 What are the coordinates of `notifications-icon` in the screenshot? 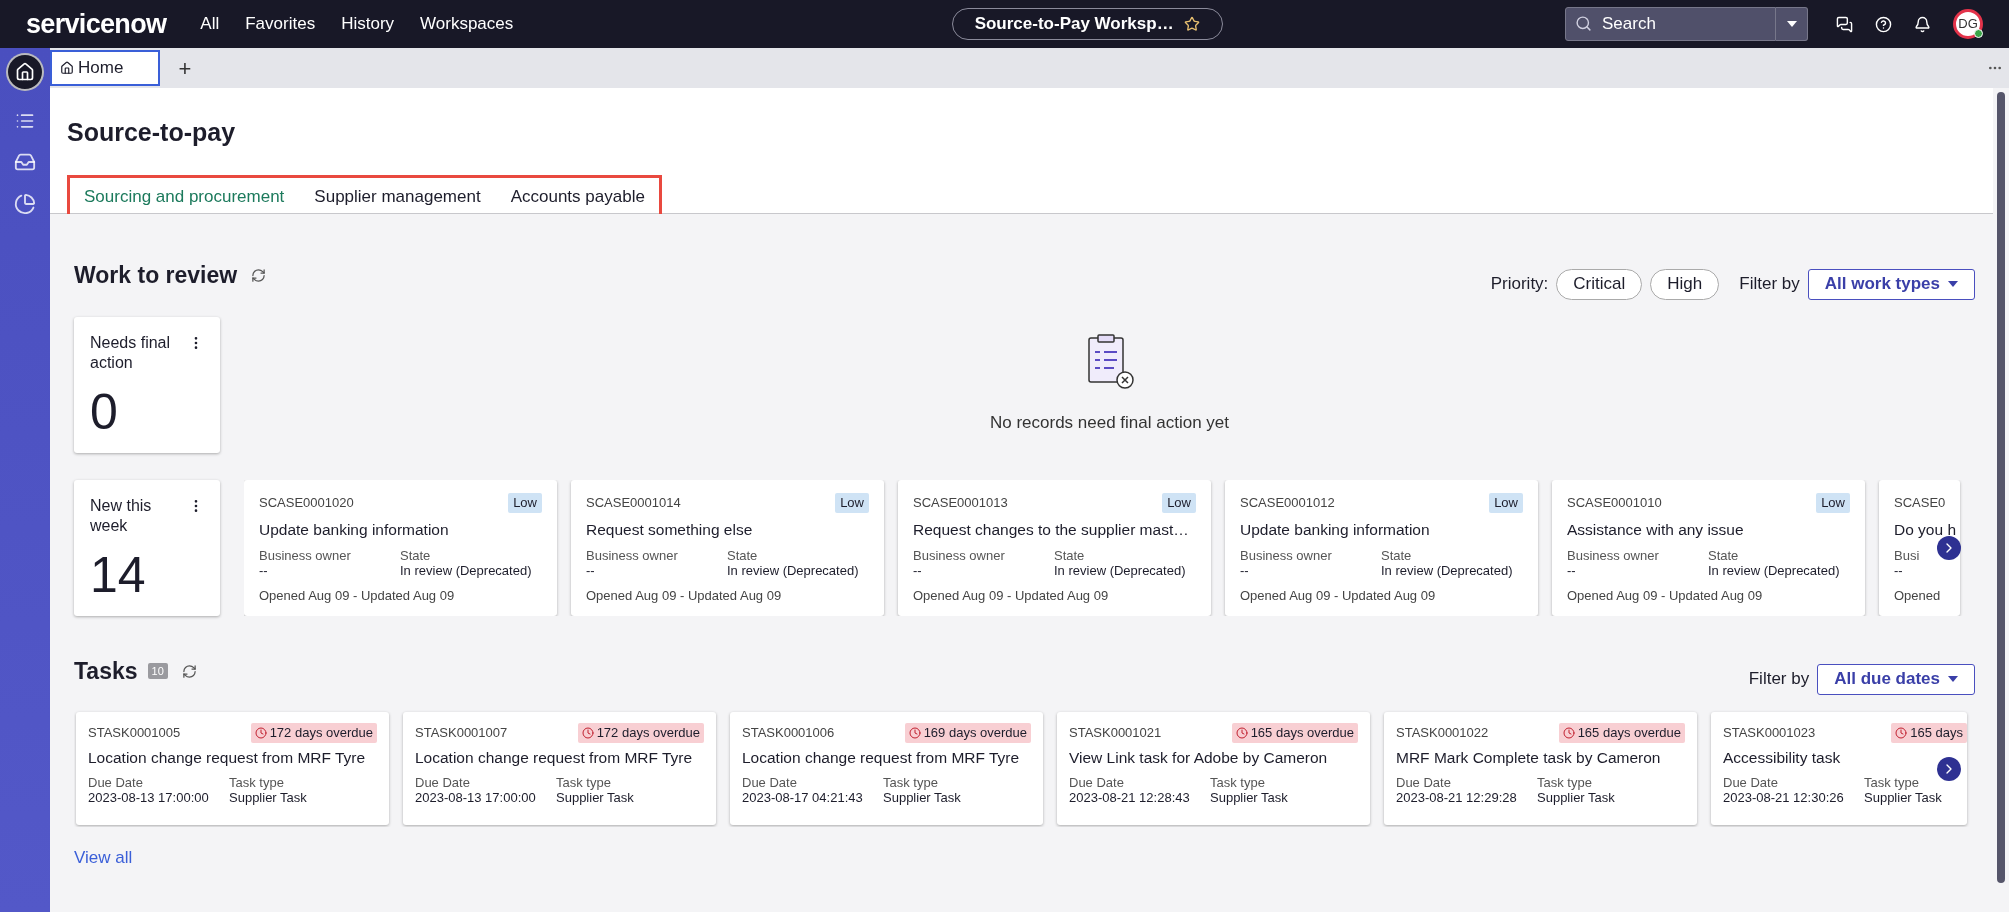 It's located at (1922, 24).